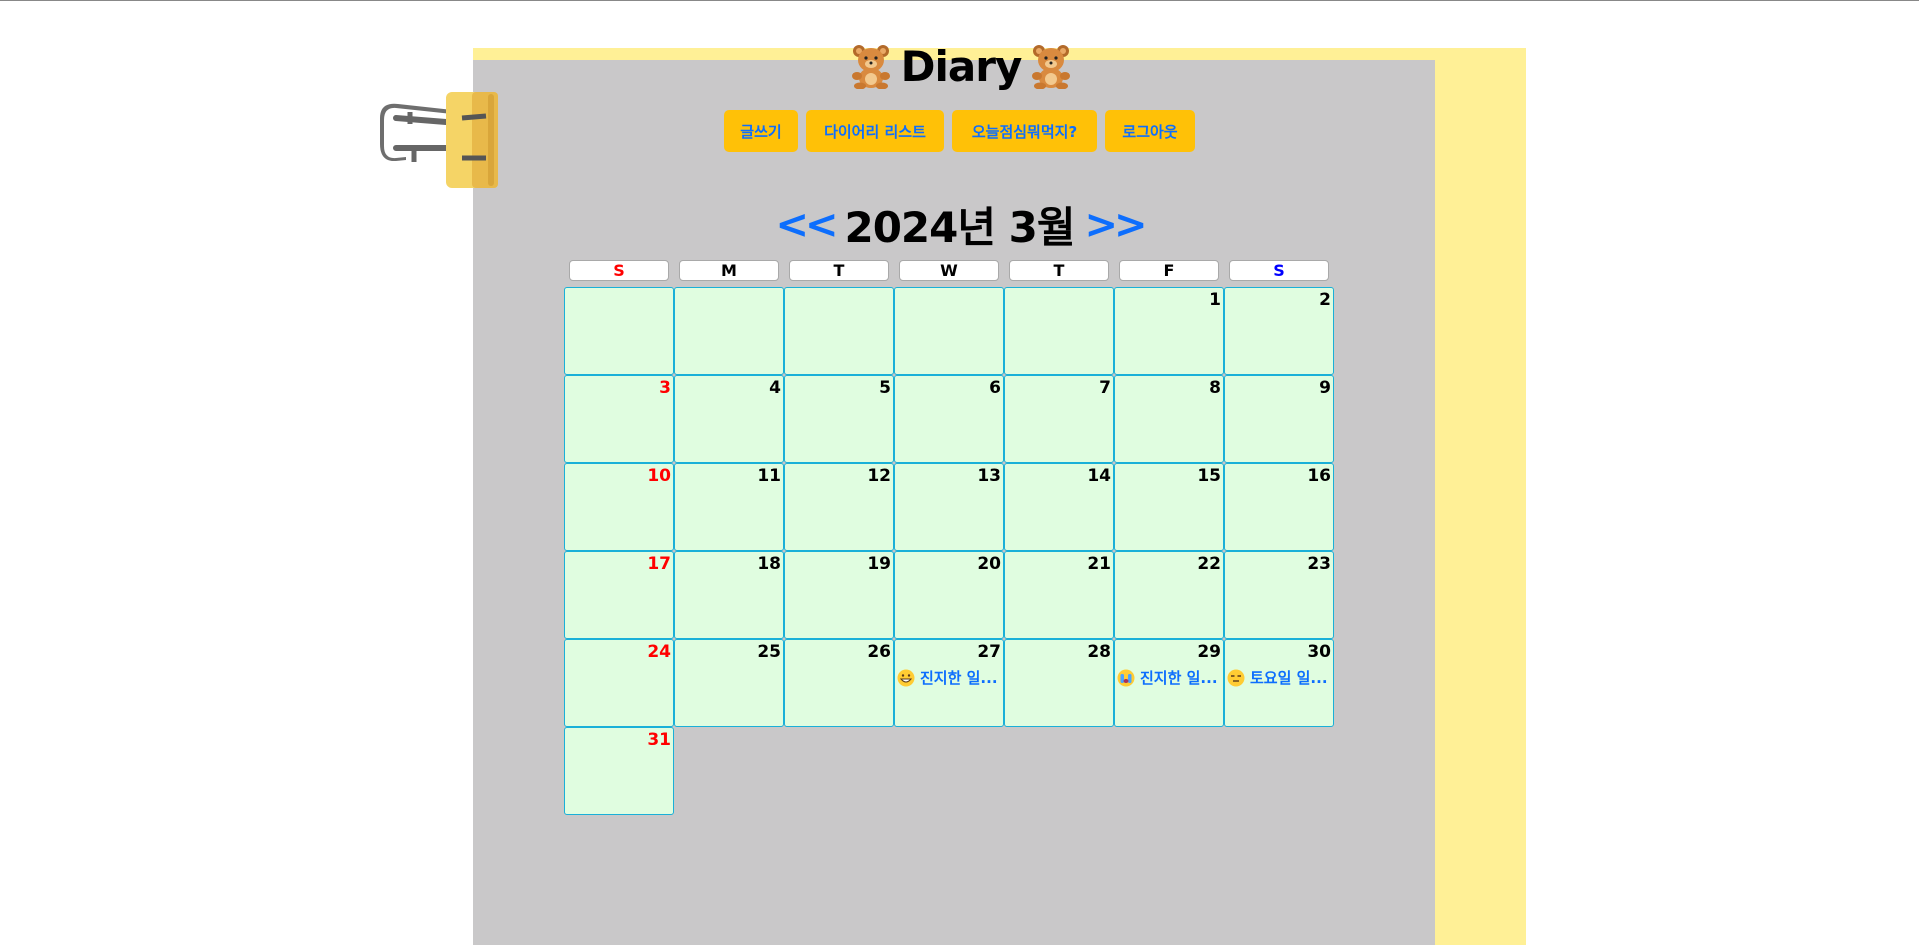 The image size is (1919, 945). What do you see at coordinates (806, 225) in the screenshot?
I see `prev-month-button: <<` at bounding box center [806, 225].